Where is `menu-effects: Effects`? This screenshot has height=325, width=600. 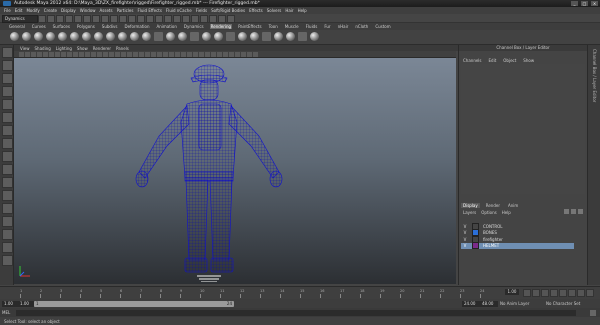 menu-effects: Effects is located at coordinates (256, 10).